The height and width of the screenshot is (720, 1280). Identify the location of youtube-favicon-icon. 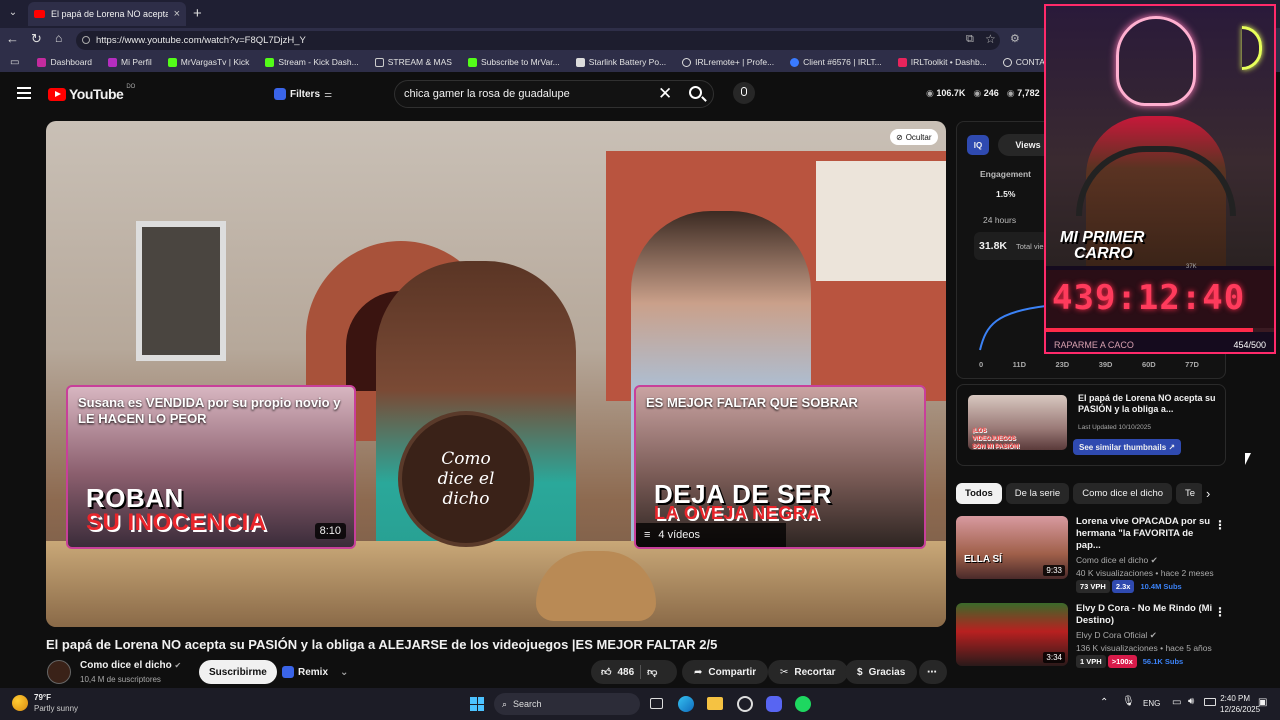
(39, 14).